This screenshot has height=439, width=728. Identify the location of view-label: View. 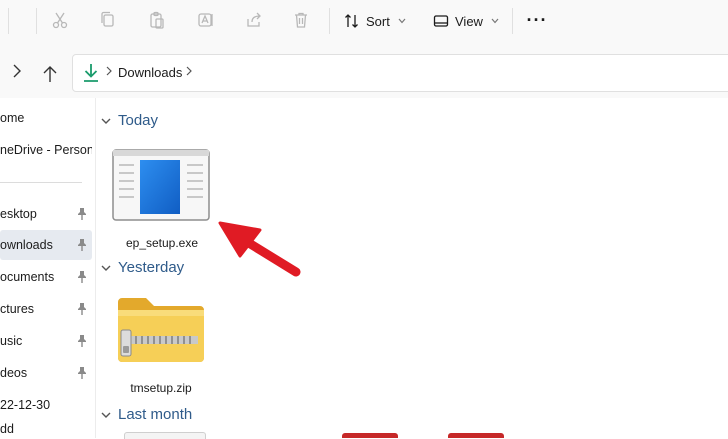
(469, 21).